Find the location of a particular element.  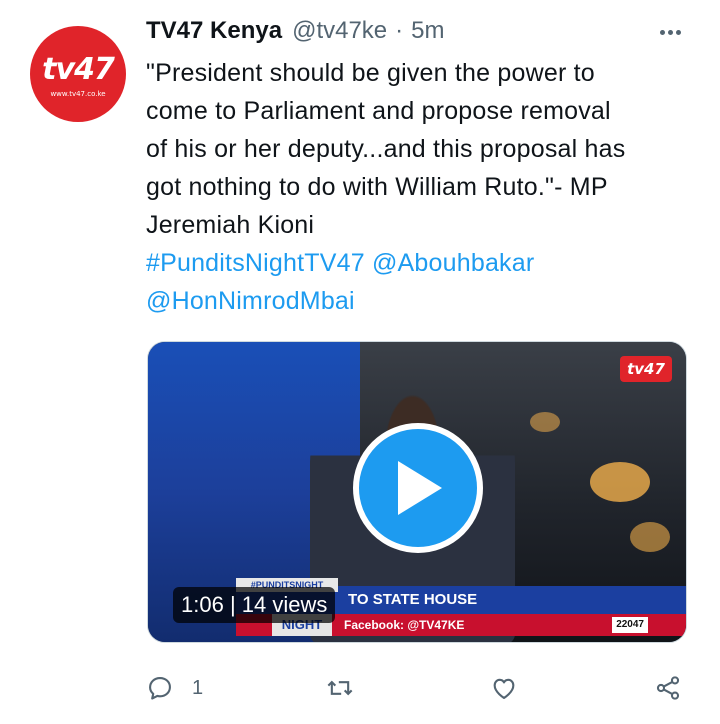

author-handle: @tv47ke is located at coordinates (339, 31).